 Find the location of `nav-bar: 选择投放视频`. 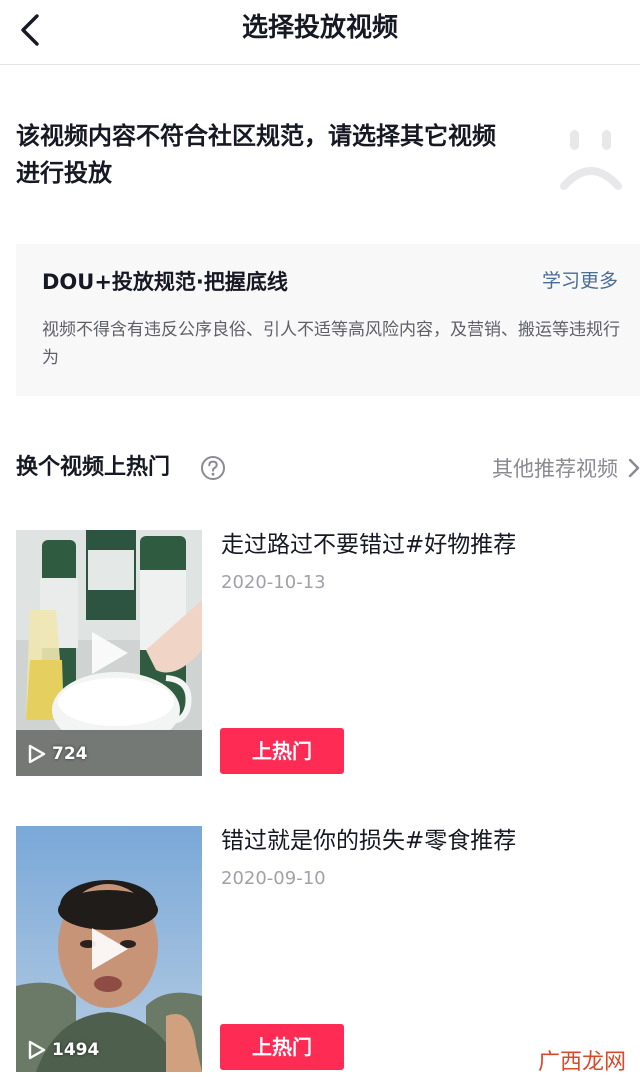

nav-bar: 选择投放视频 is located at coordinates (320, 32).